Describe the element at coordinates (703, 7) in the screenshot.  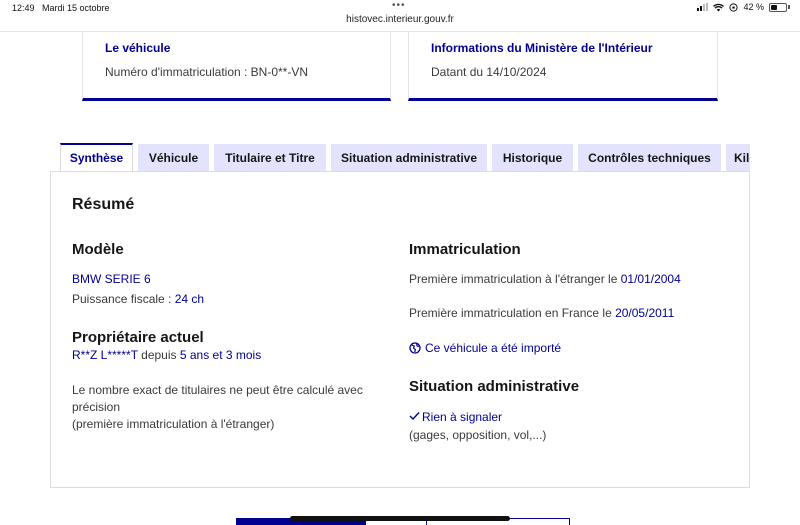
I see `signal-icon` at that location.